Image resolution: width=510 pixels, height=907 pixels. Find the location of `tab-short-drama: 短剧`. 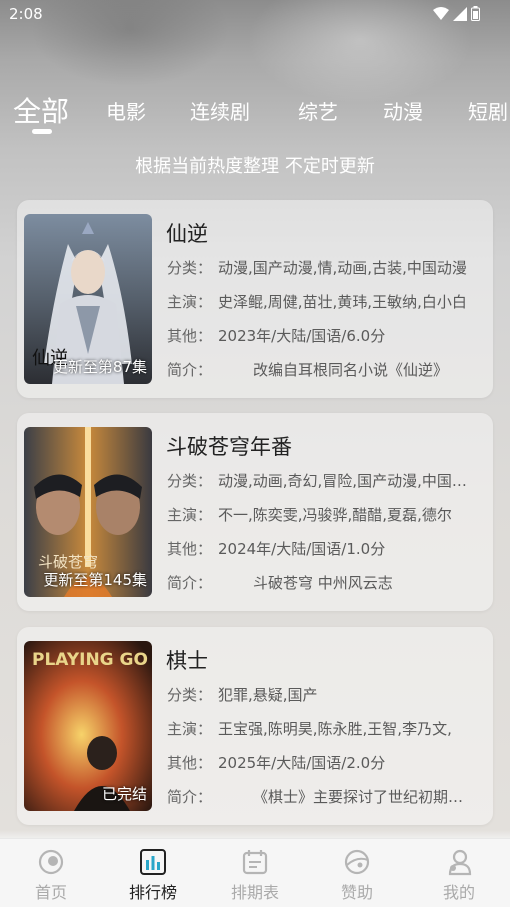

tab-short-drama: 短剧 is located at coordinates (488, 110).